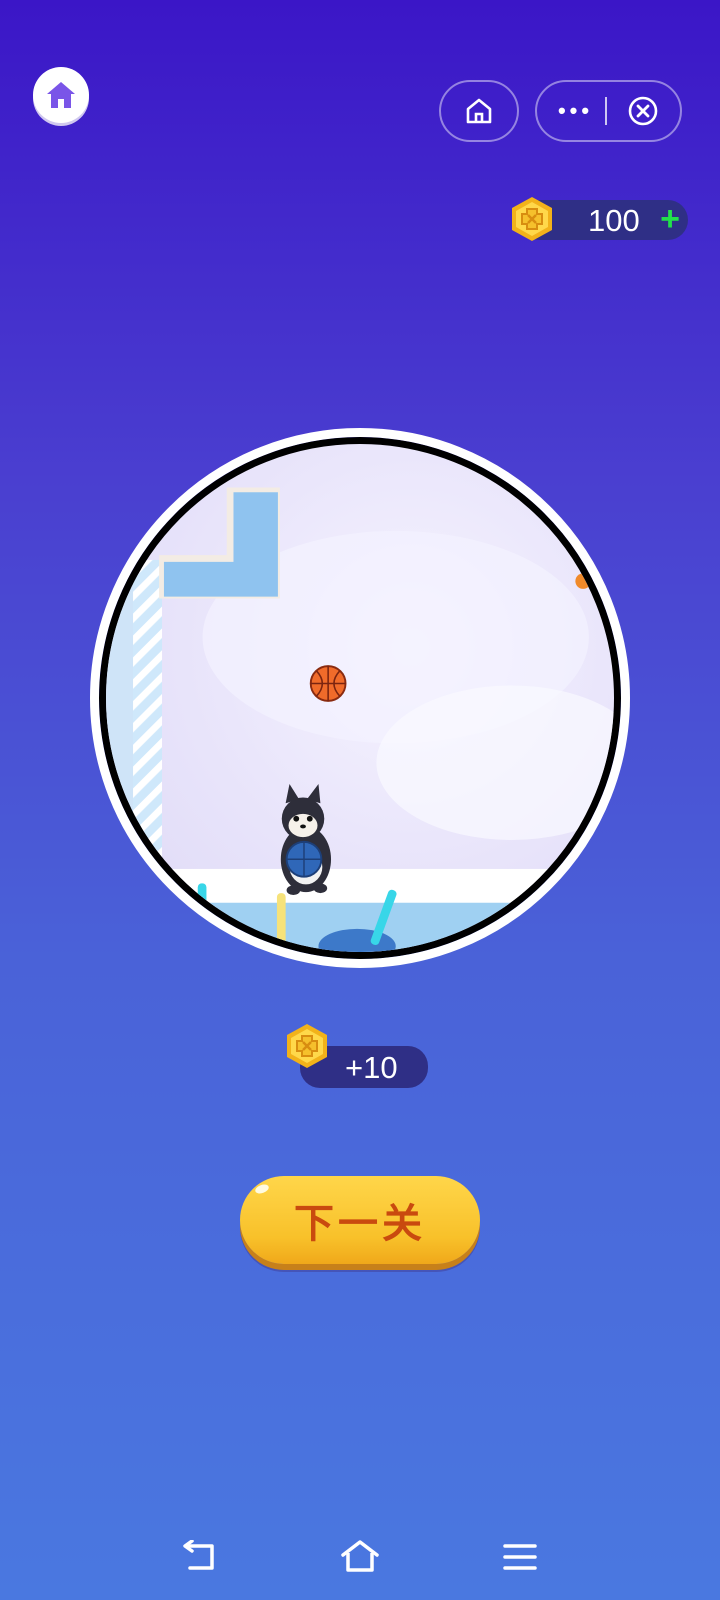 The height and width of the screenshot is (1600, 720). I want to click on more-dots-icon: •••, so click(575, 111).